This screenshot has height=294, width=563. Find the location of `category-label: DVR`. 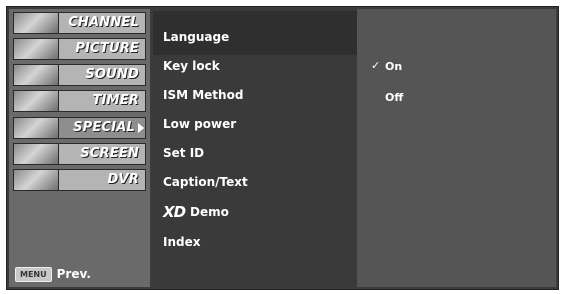

category-label: DVR is located at coordinates (123, 179).